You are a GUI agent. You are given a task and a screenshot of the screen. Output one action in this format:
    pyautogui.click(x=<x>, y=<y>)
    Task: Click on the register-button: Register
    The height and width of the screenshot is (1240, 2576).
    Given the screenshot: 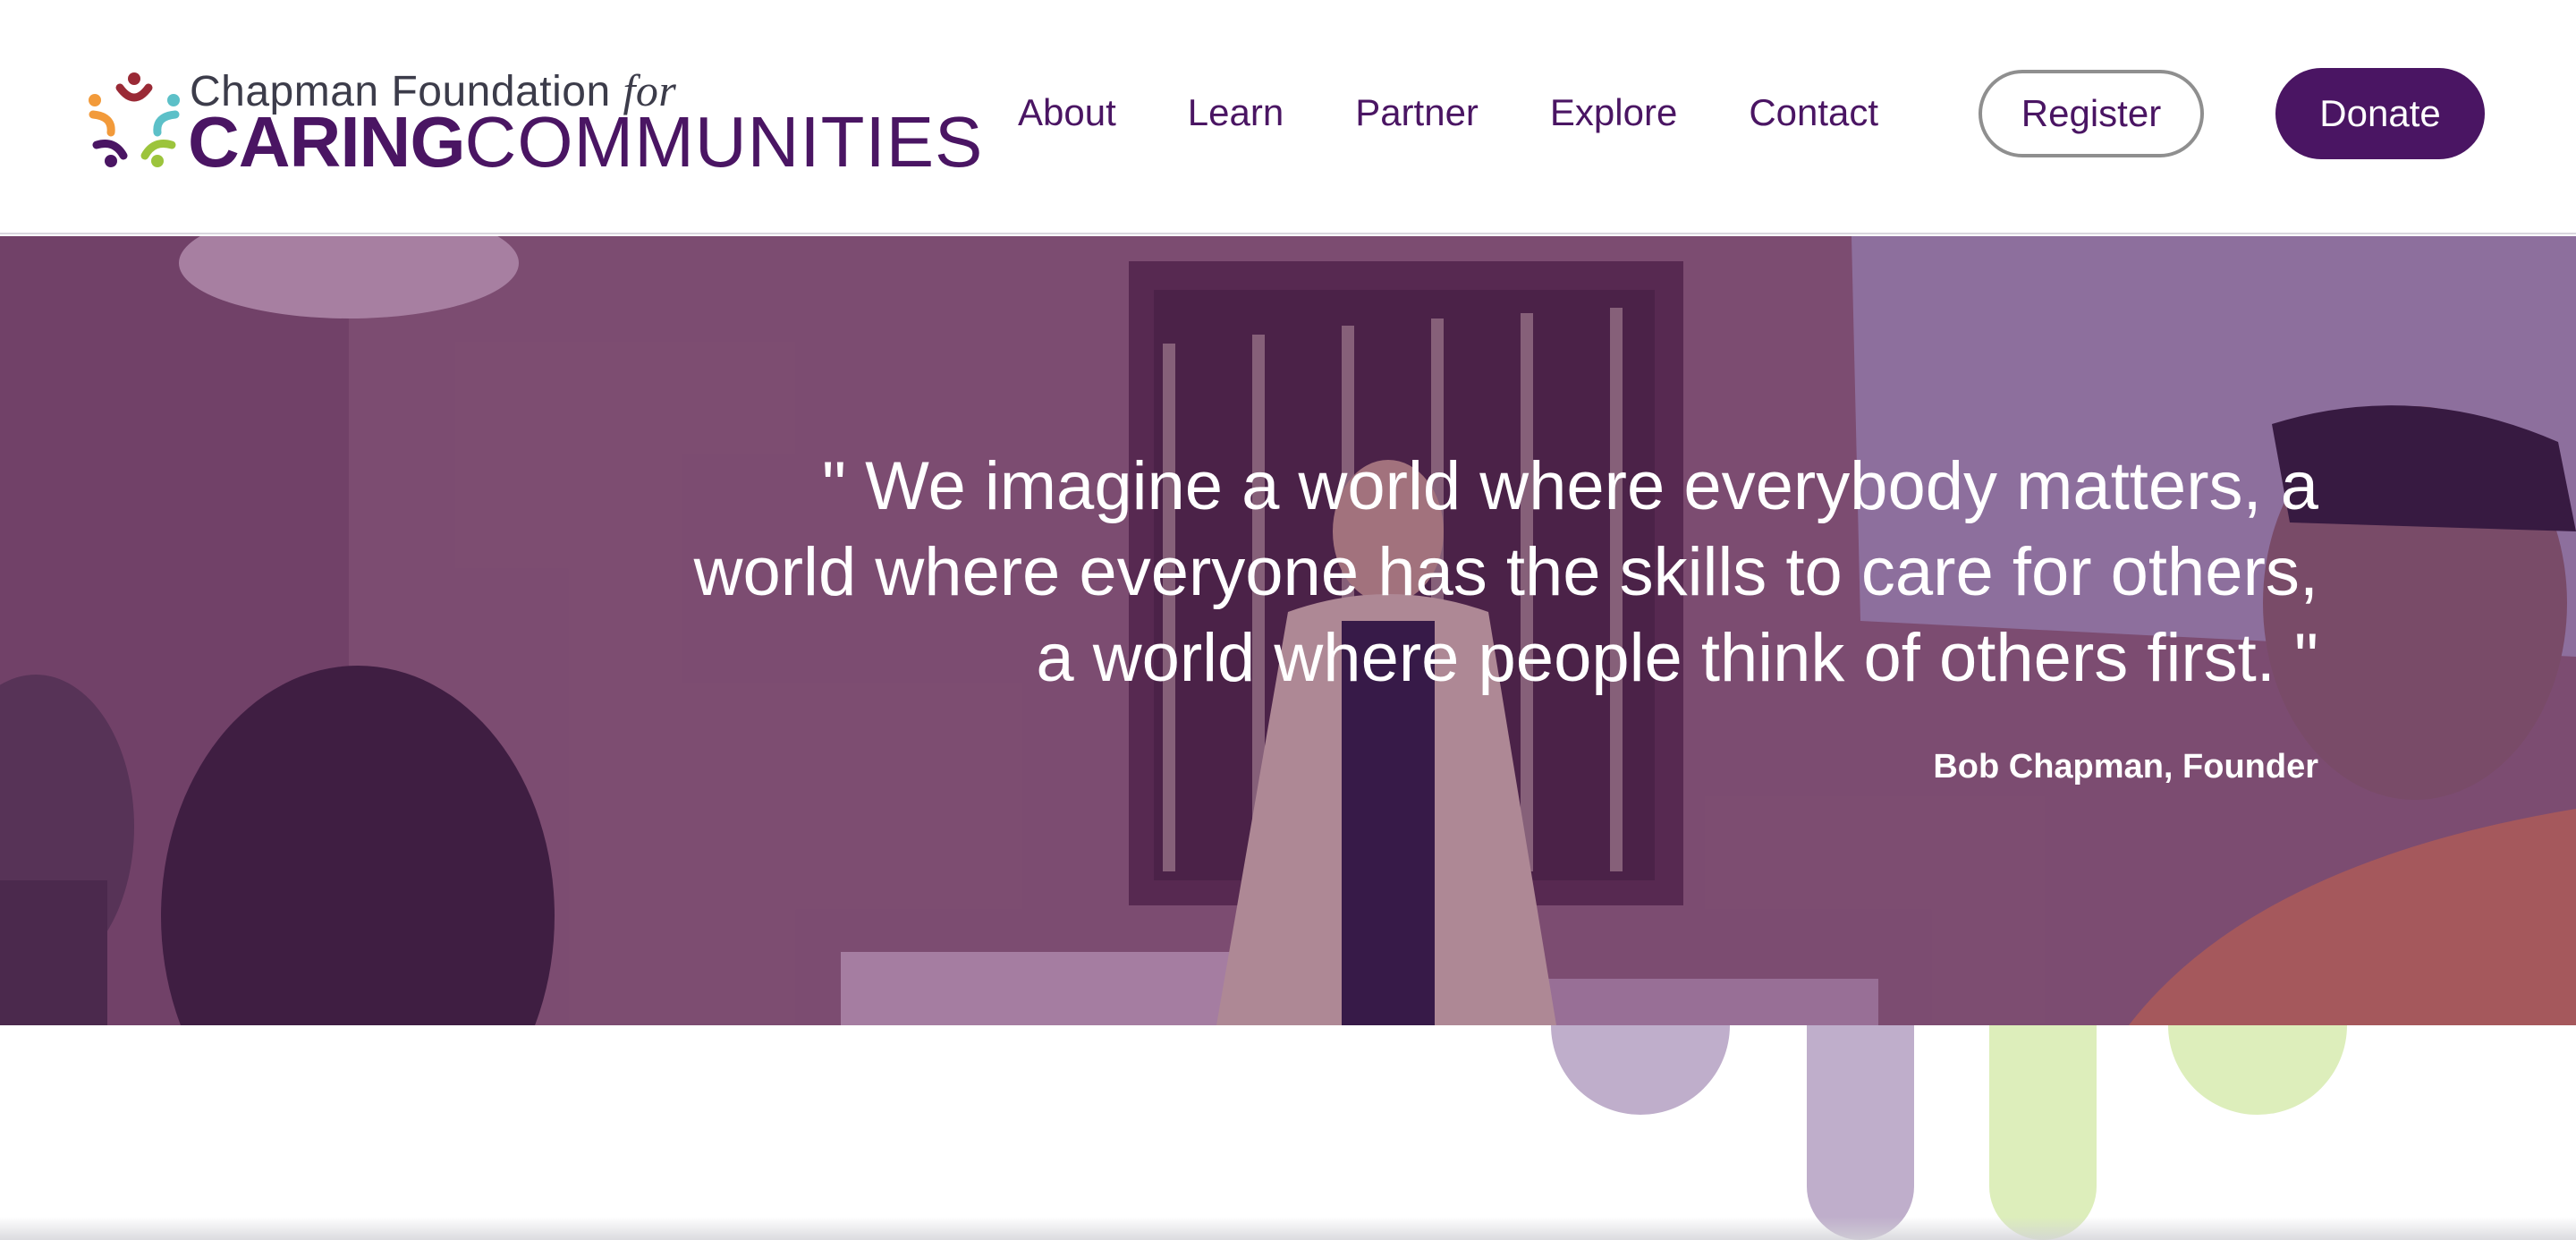 What is the action you would take?
    pyautogui.click(x=2091, y=113)
    